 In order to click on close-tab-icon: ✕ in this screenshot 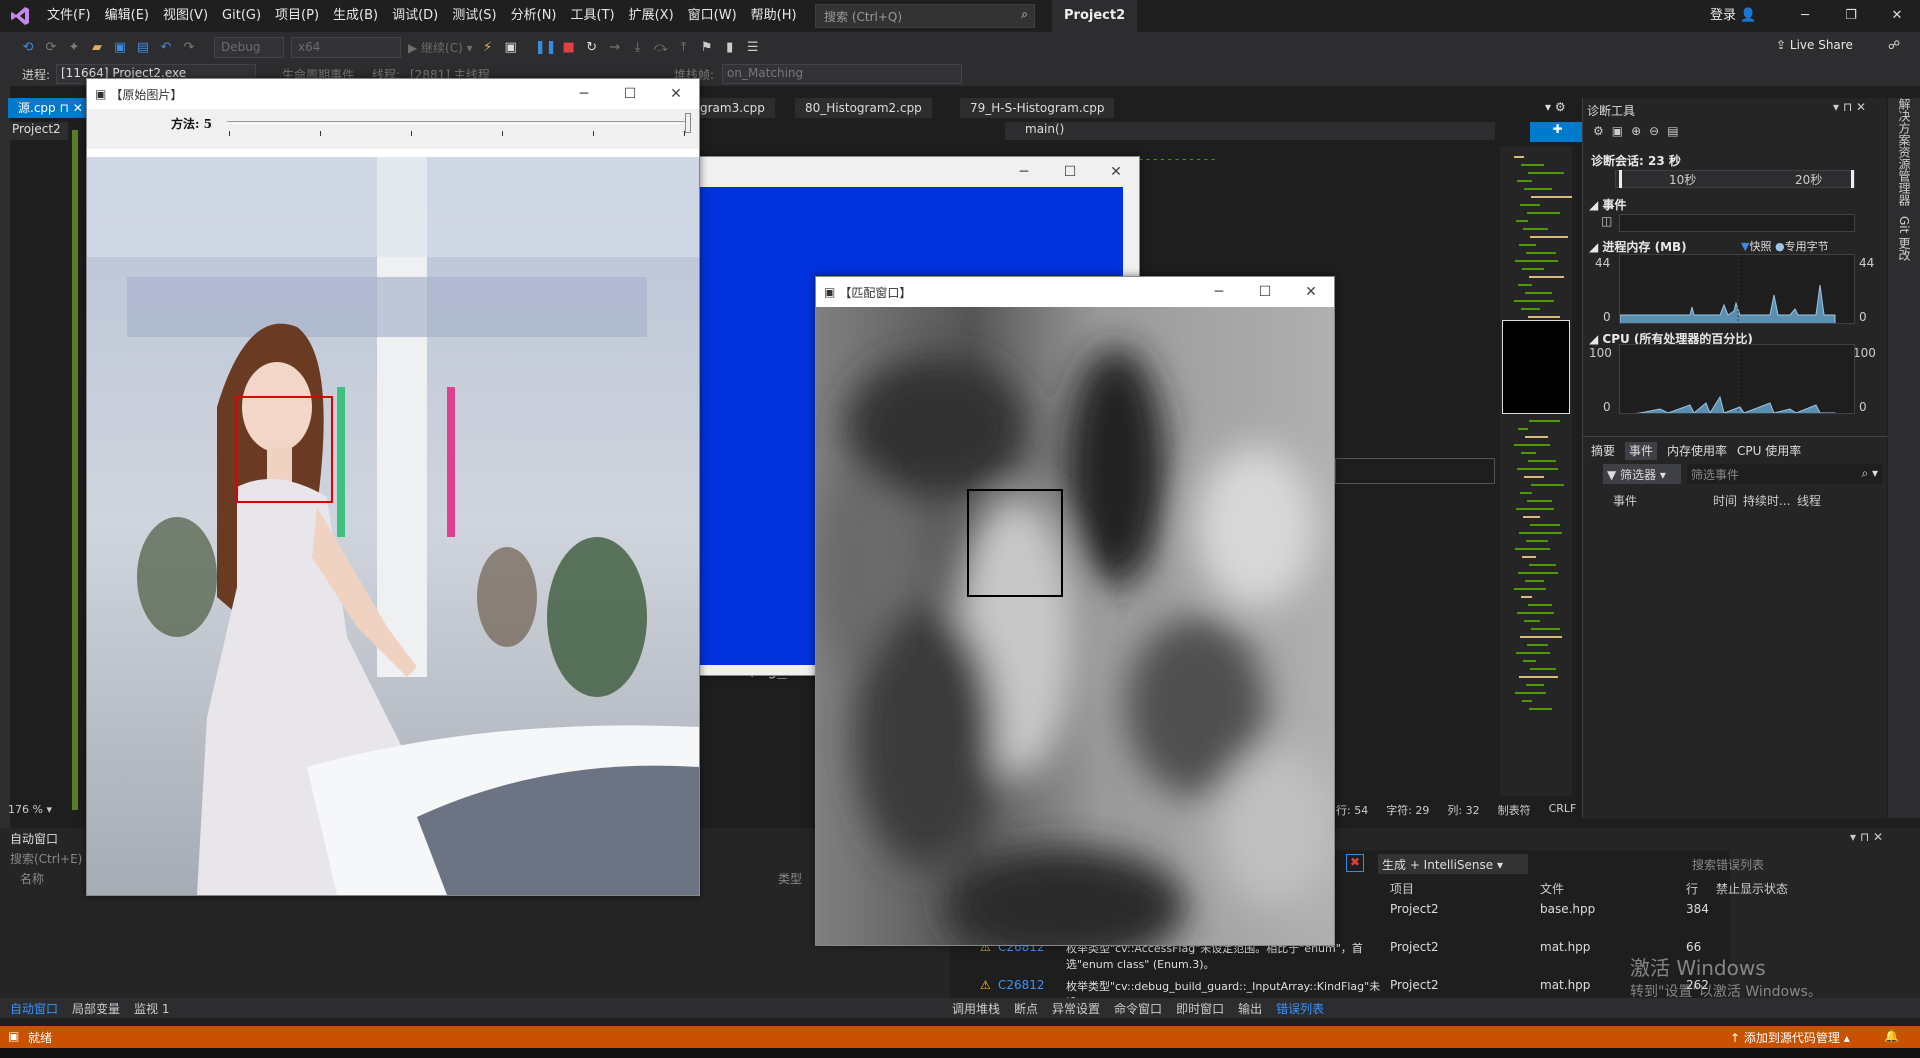, I will do `click(78, 108)`.